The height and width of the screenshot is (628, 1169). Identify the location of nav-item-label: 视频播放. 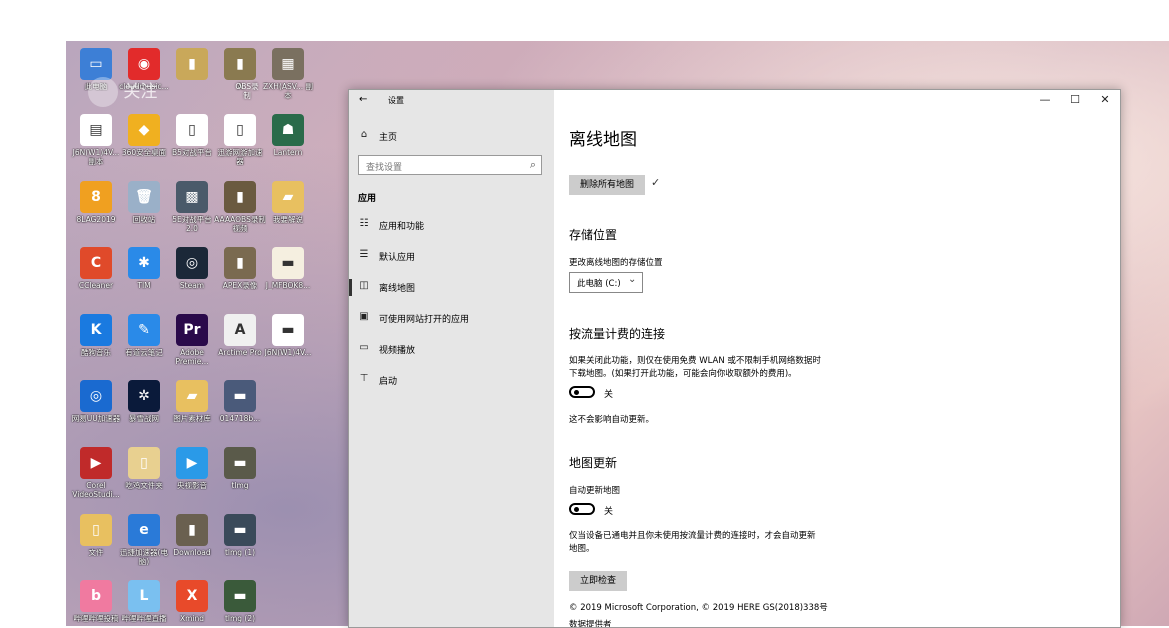
(397, 351).